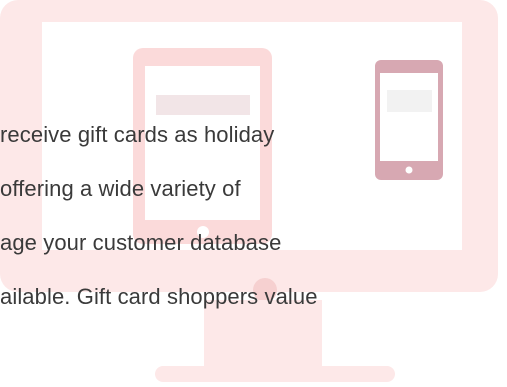  What do you see at coordinates (265, 290) in the screenshot?
I see `monitor-button-icon` at bounding box center [265, 290].